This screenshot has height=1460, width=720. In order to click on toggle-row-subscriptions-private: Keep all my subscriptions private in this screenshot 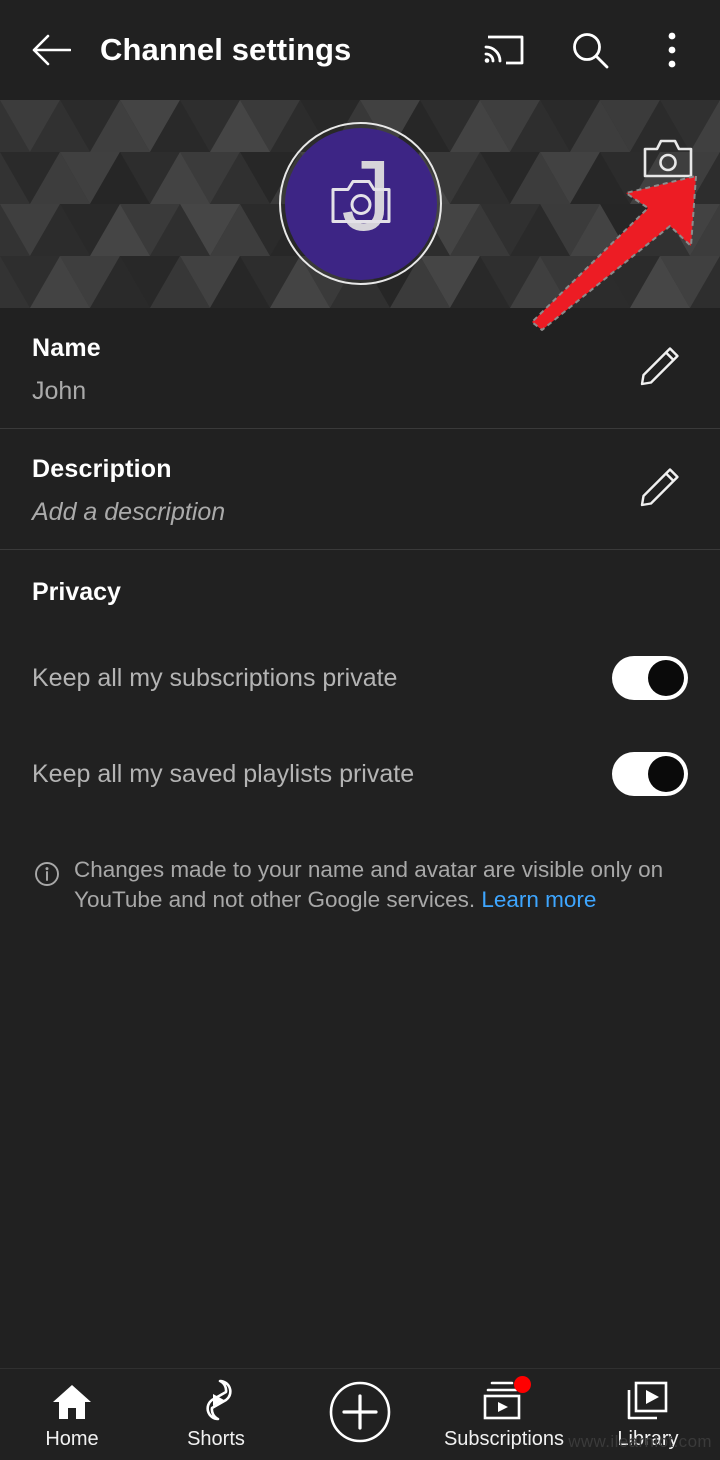, I will do `click(360, 678)`.